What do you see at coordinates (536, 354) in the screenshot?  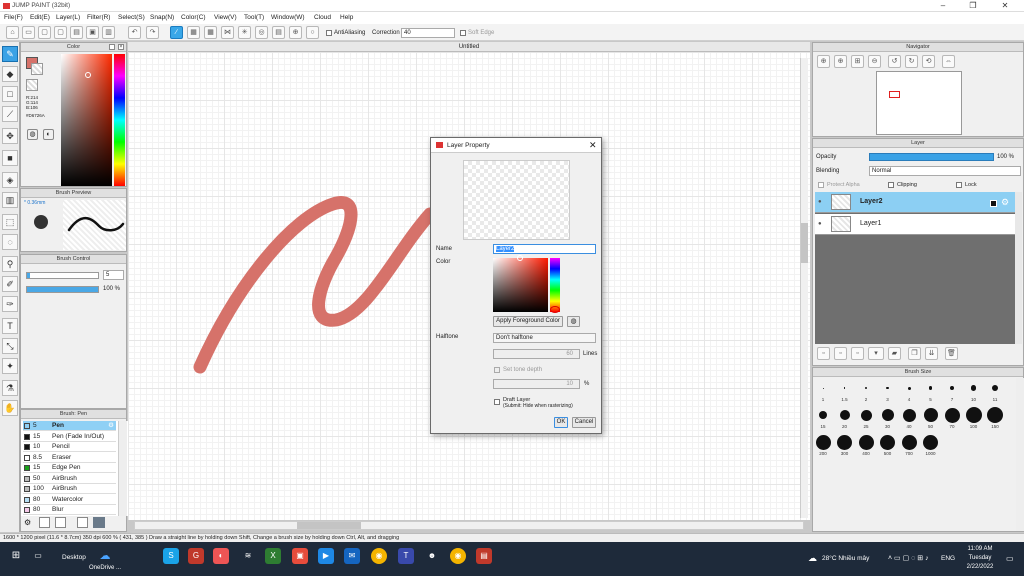 I see `lines-input: 60` at bounding box center [536, 354].